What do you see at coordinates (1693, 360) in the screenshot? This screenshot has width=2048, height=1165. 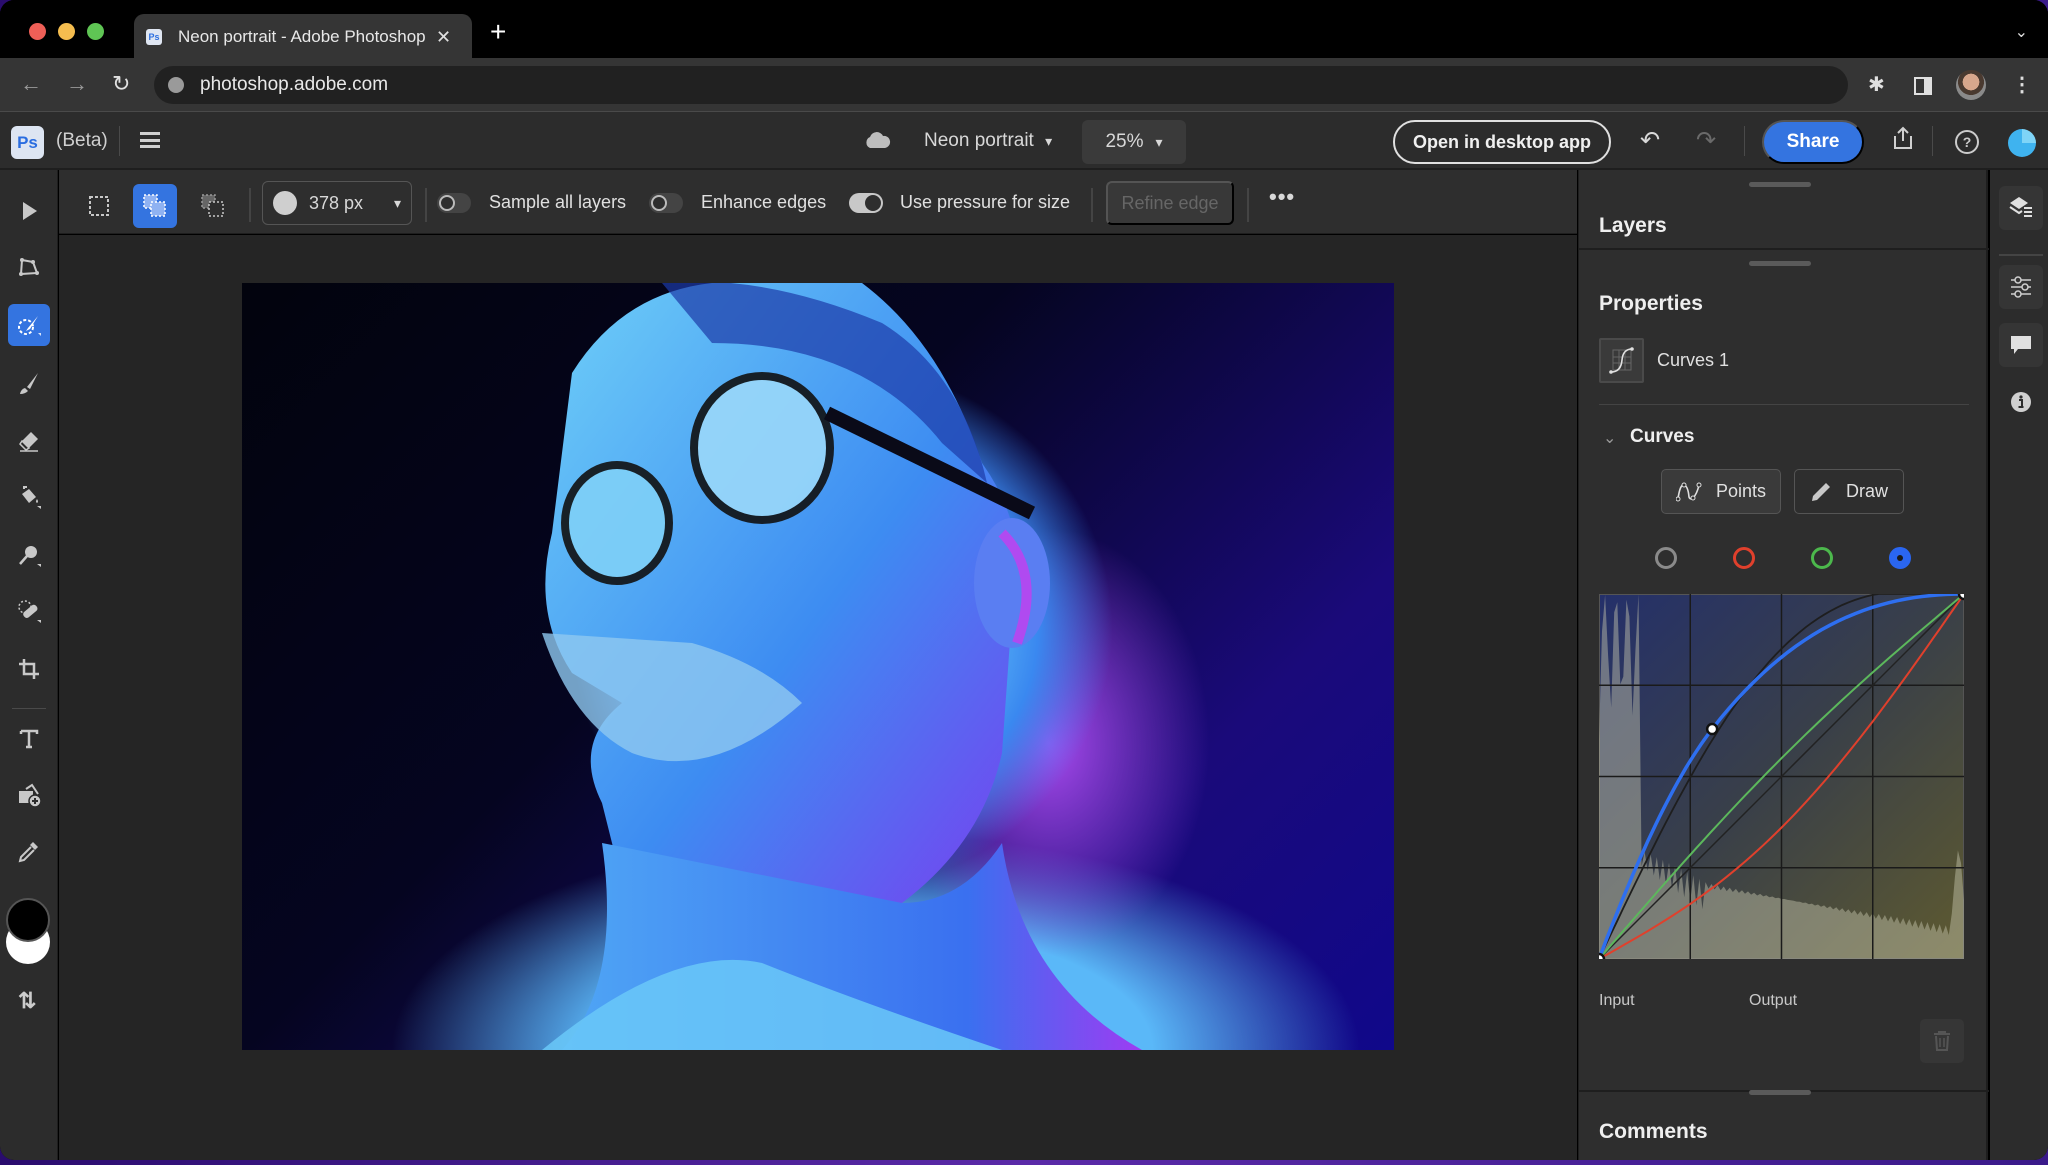 I see `layer-name: Curves 1` at bounding box center [1693, 360].